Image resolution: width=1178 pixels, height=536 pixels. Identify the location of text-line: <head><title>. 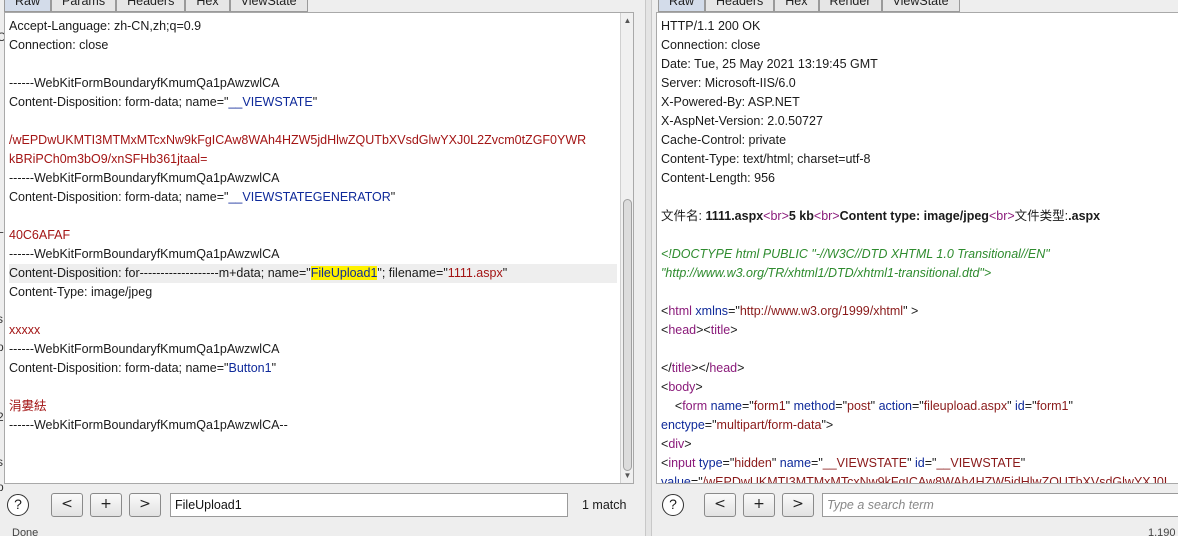
(919, 330).